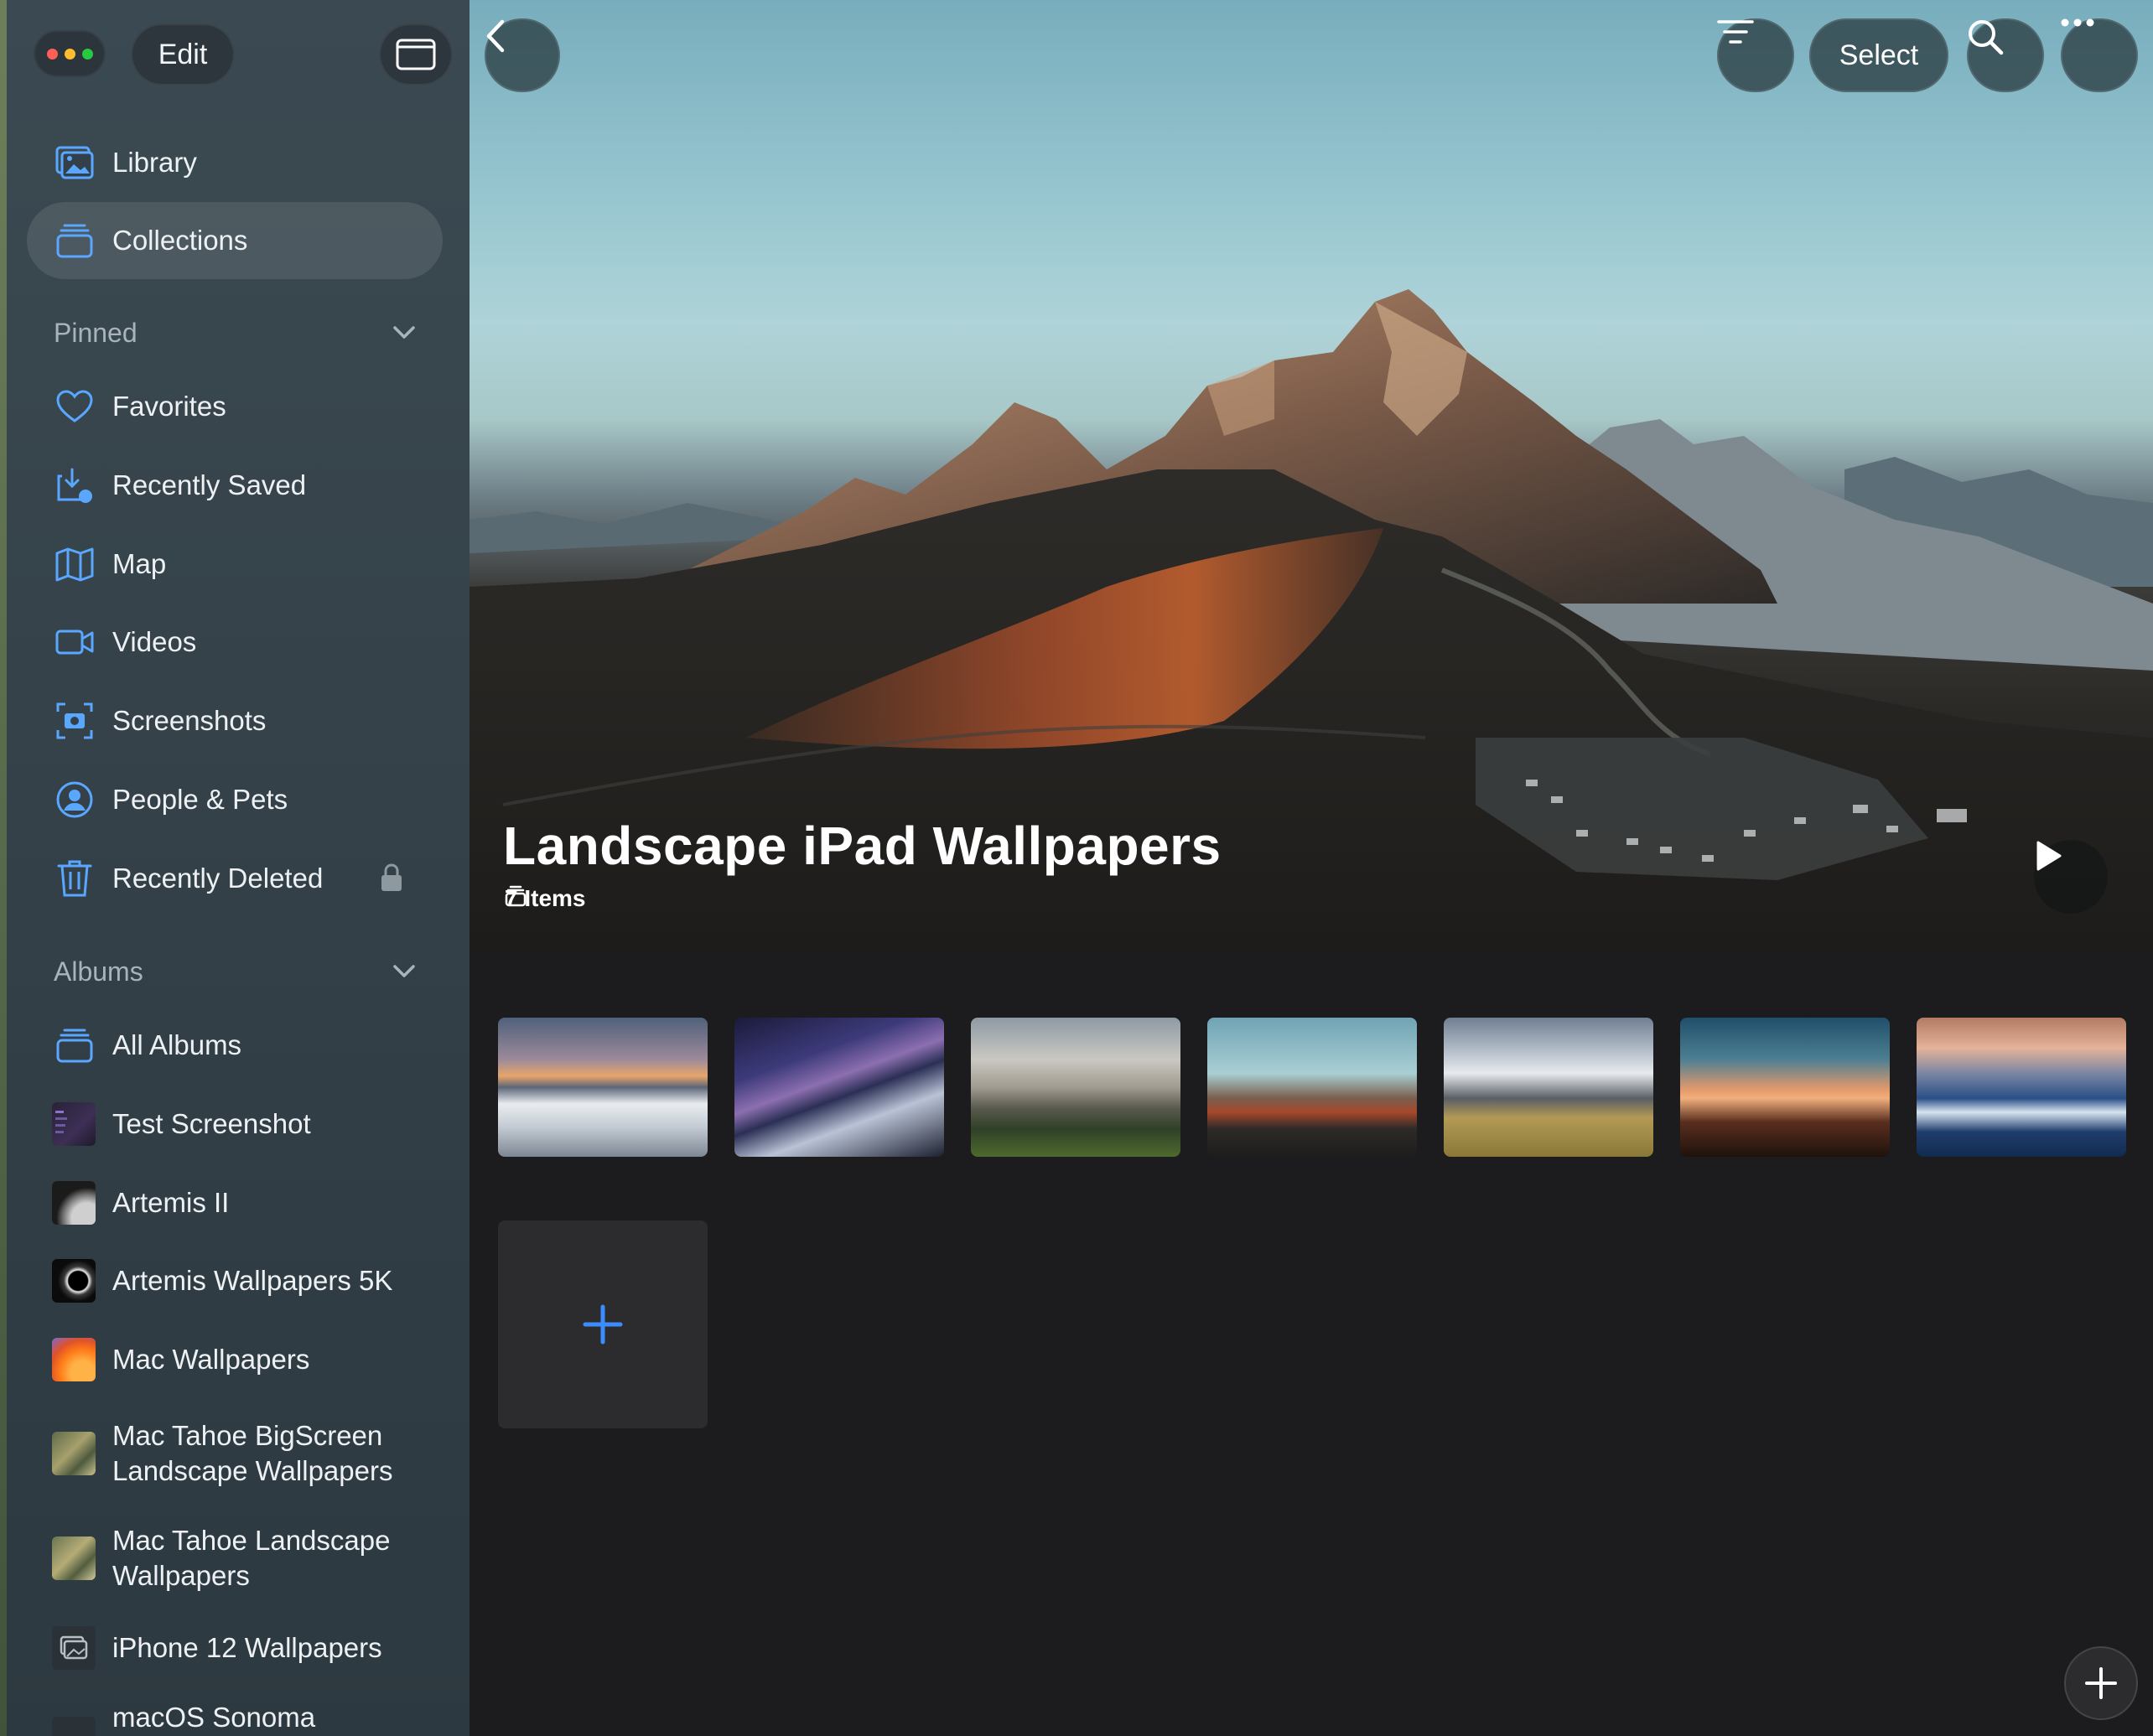  I want to click on test-screenshot-thumb, so click(74, 1124).